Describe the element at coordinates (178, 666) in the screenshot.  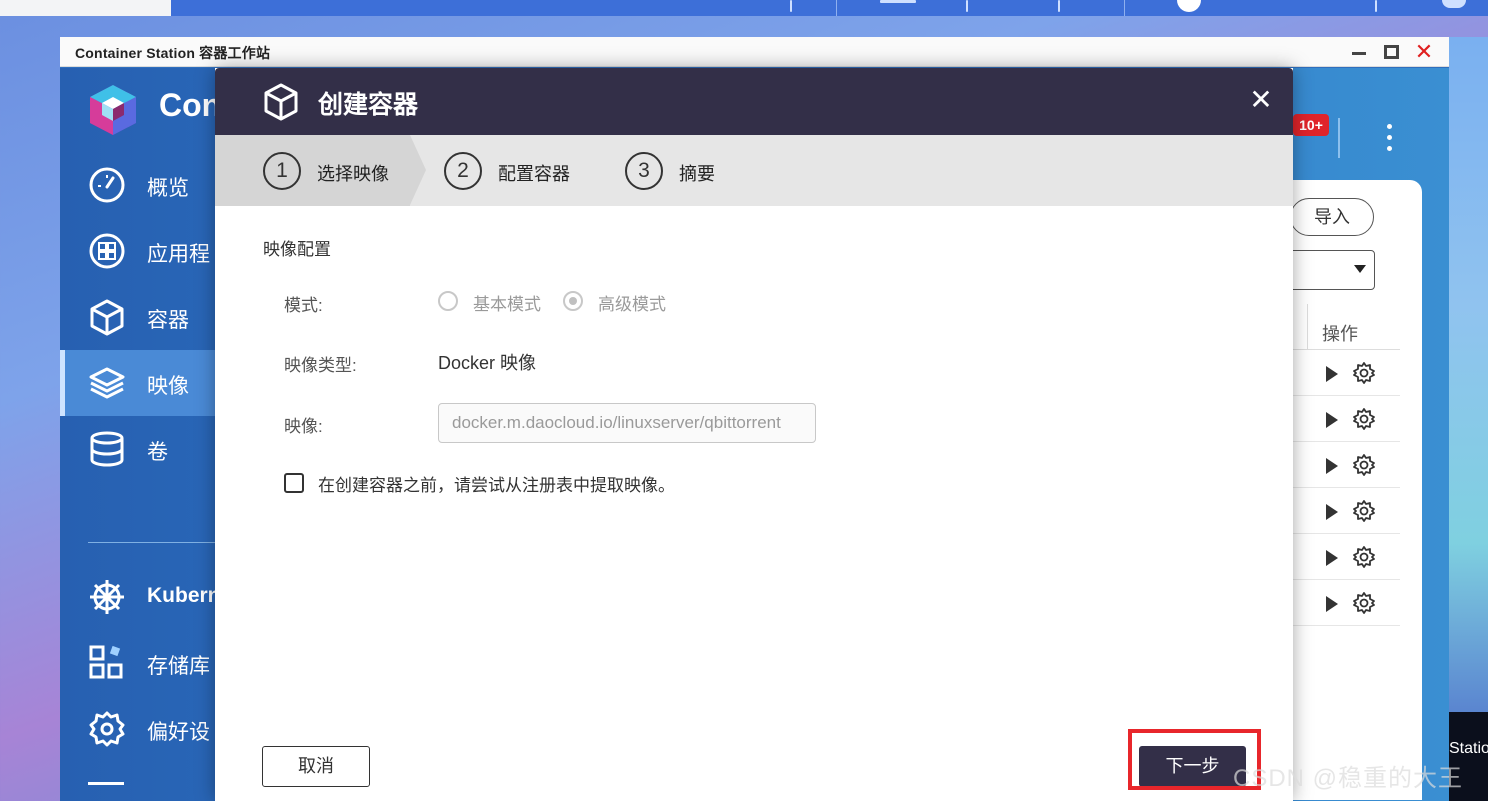
I see `sidebar-item-label: 存储库` at that location.